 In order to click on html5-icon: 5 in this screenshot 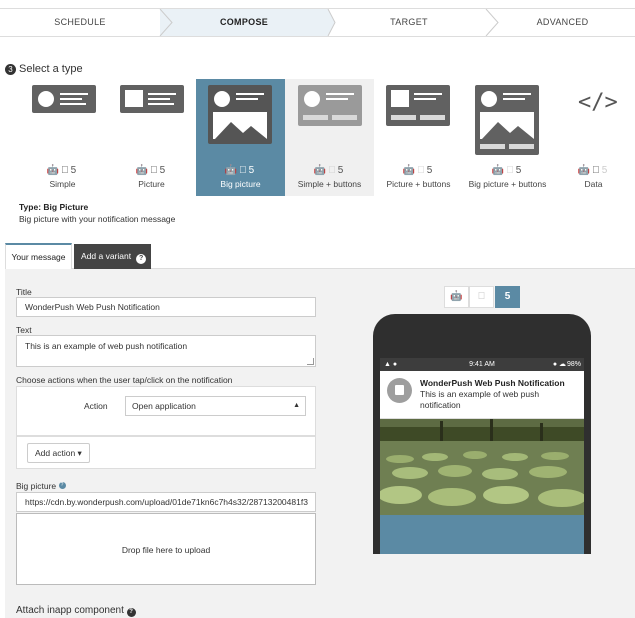, I will do `click(507, 296)`.